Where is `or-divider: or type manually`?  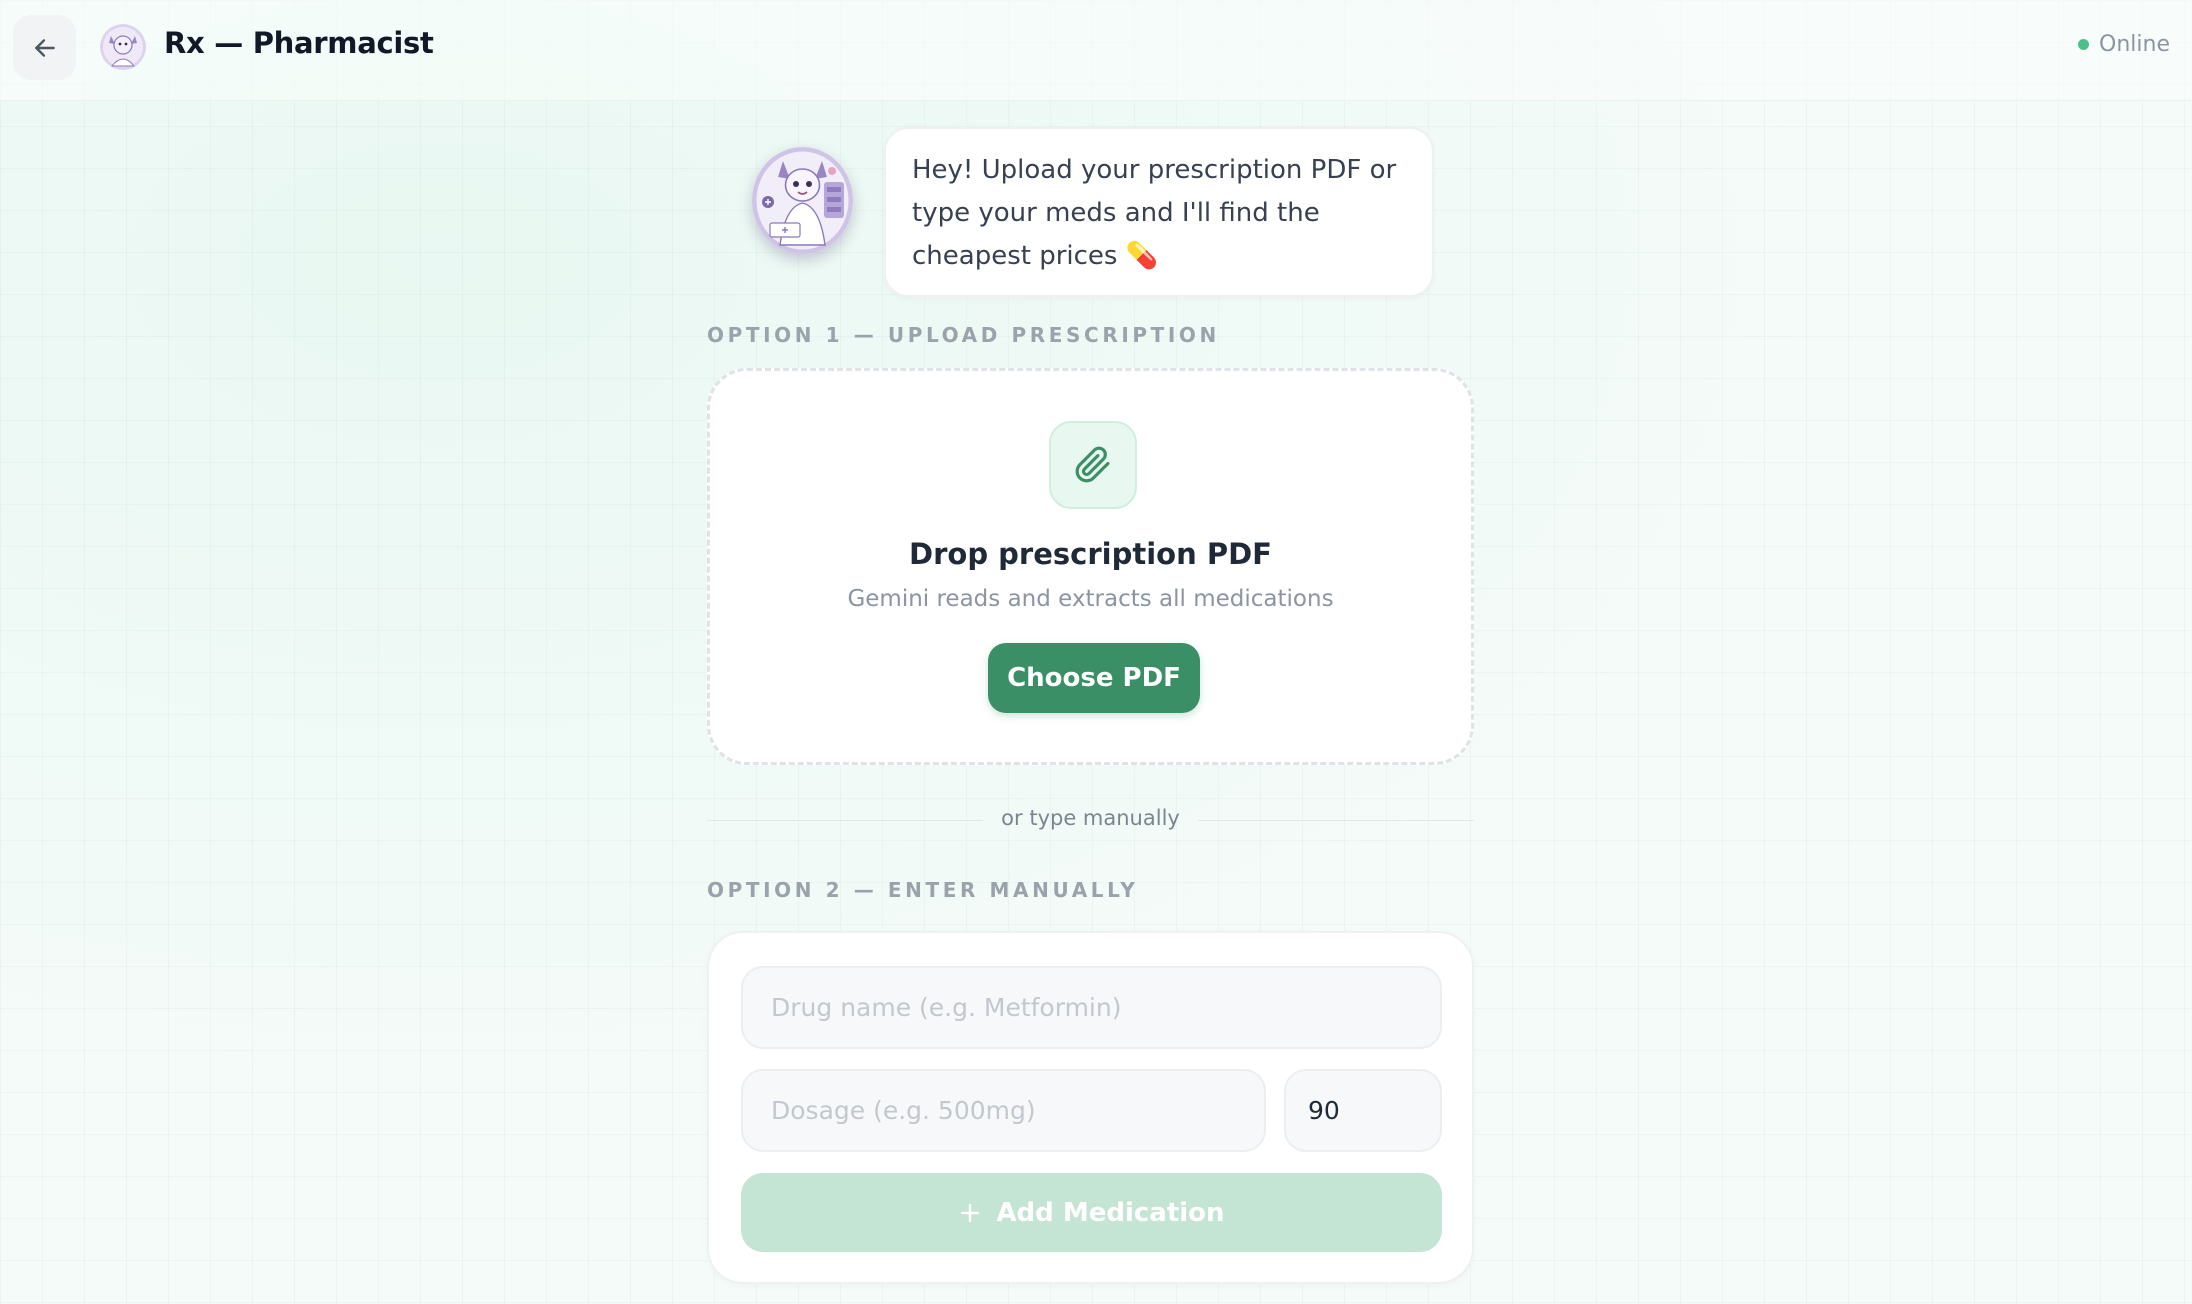
or-divider: or type manually is located at coordinates (1090, 821).